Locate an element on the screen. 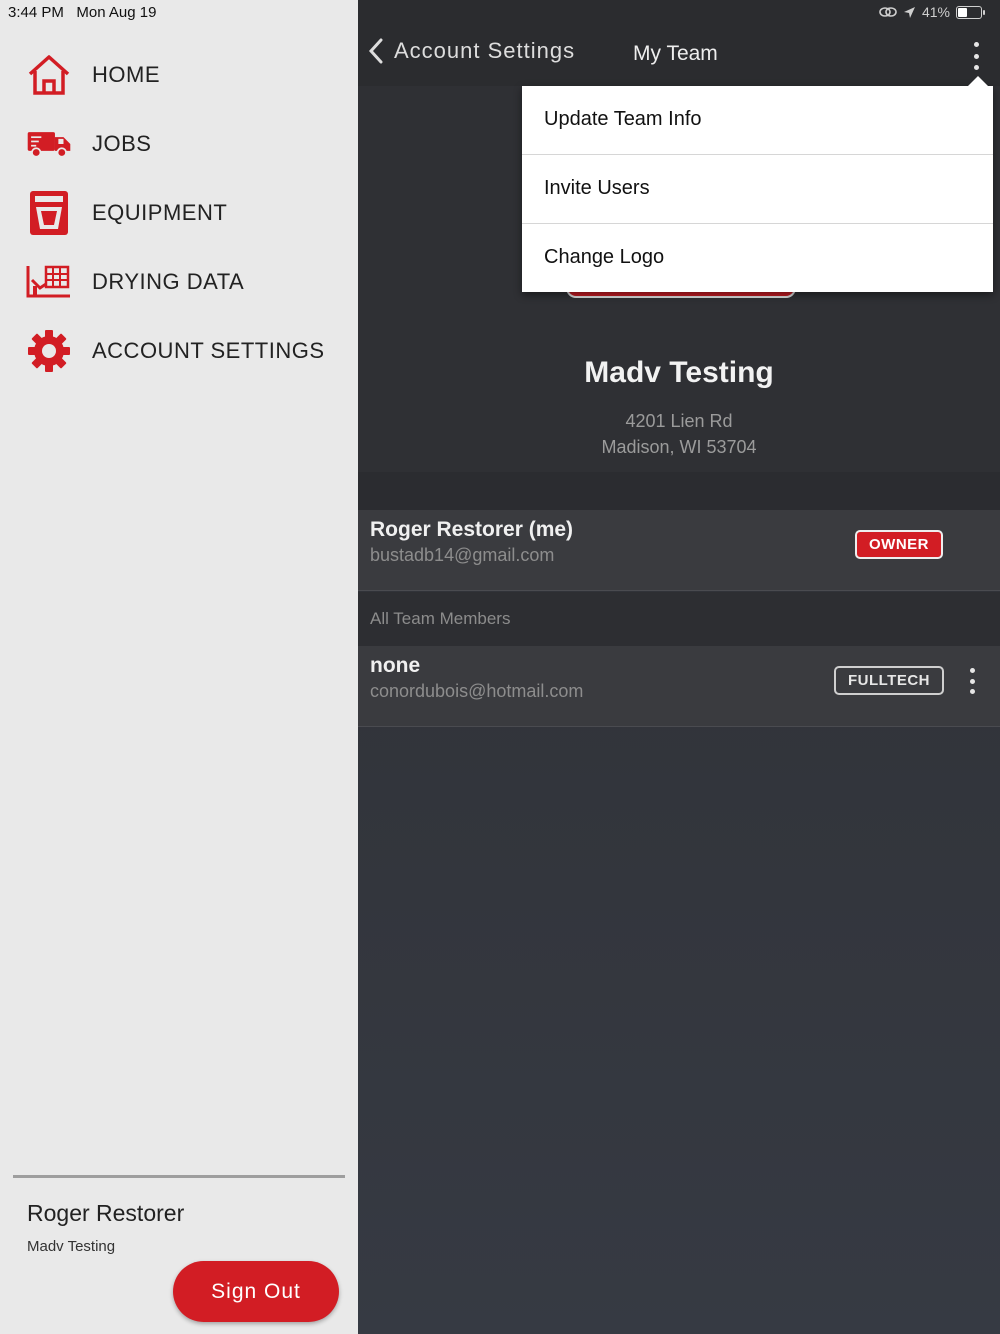 This screenshot has width=1000, height=1334. user-team-name: Madv Testing is located at coordinates (71, 1246).